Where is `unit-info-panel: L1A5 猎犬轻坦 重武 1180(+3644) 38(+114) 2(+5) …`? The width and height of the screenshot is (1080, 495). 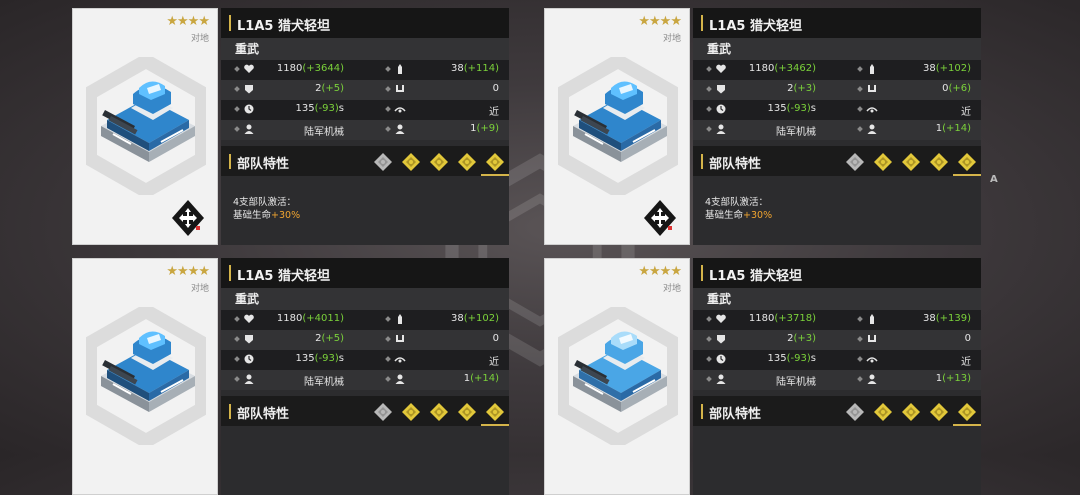 unit-info-panel: L1A5 猎犬轻坦 重武 1180(+3644) 38(+114) 2(+5) … is located at coordinates (365, 126).